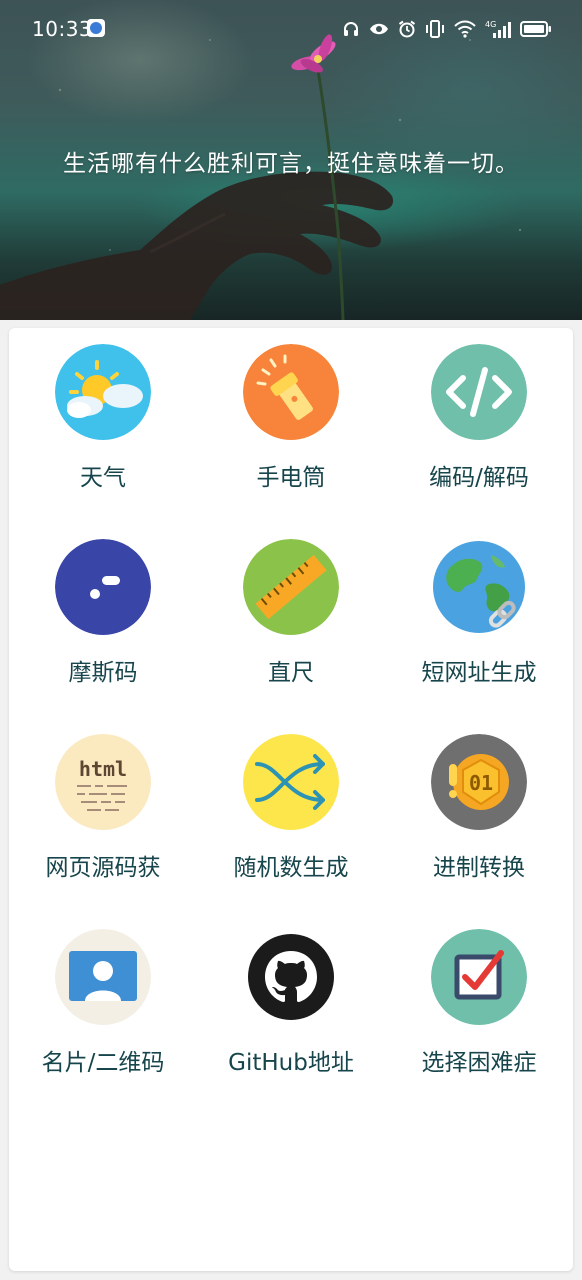 This screenshot has height=1280, width=582. What do you see at coordinates (96, 28) in the screenshot?
I see `app-notification-icon` at bounding box center [96, 28].